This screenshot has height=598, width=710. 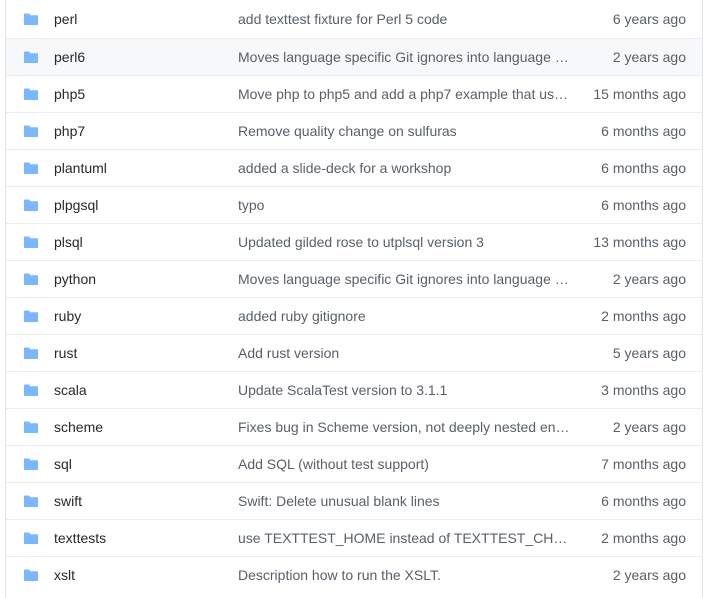 I want to click on commit-age: 13 months ago, so click(x=639, y=242).